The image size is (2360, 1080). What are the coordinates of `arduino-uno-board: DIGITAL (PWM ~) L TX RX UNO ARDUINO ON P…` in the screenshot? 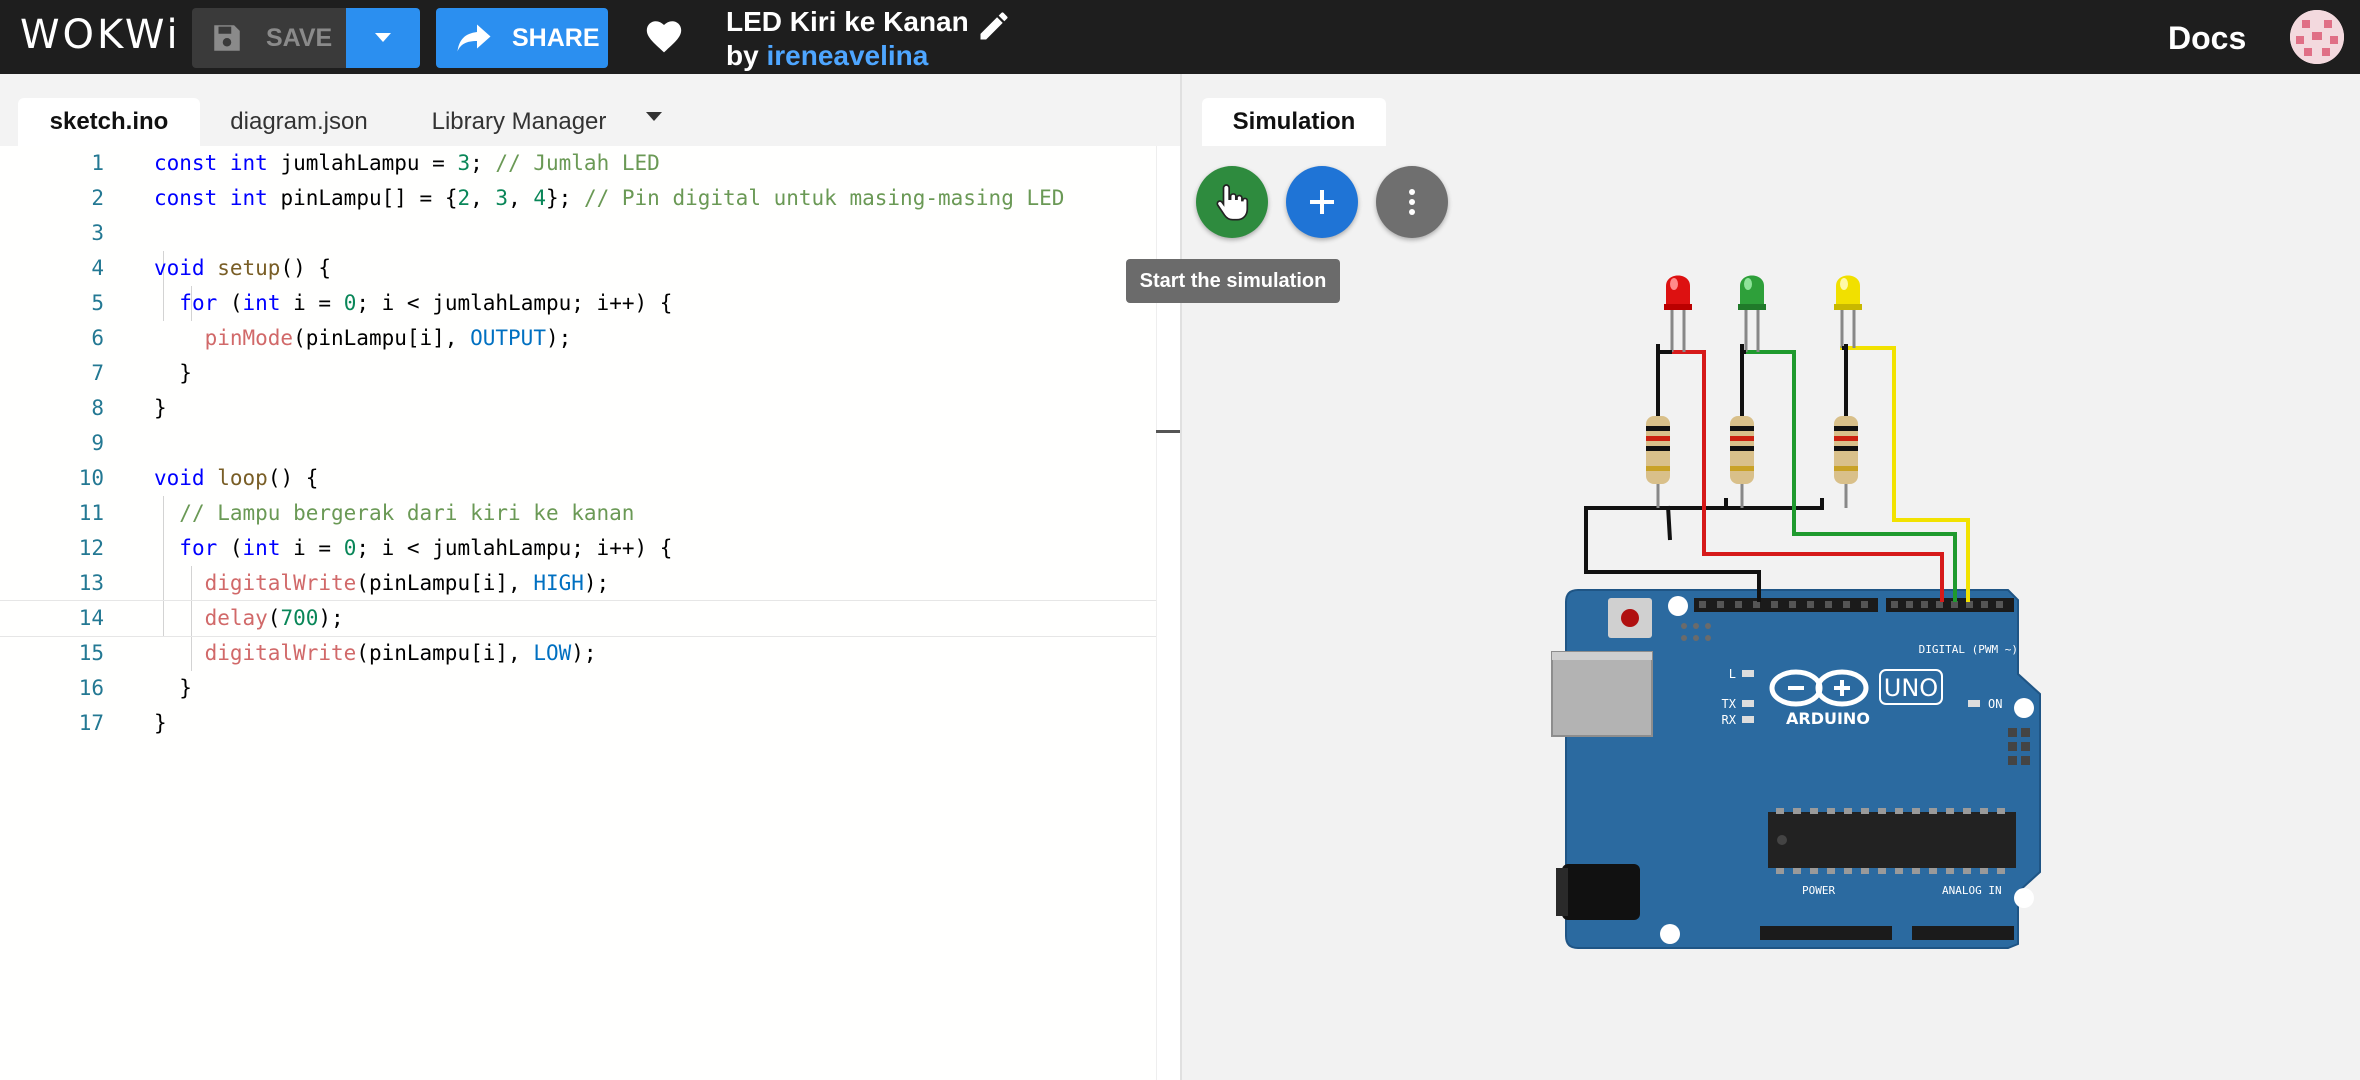 It's located at (1796, 769).